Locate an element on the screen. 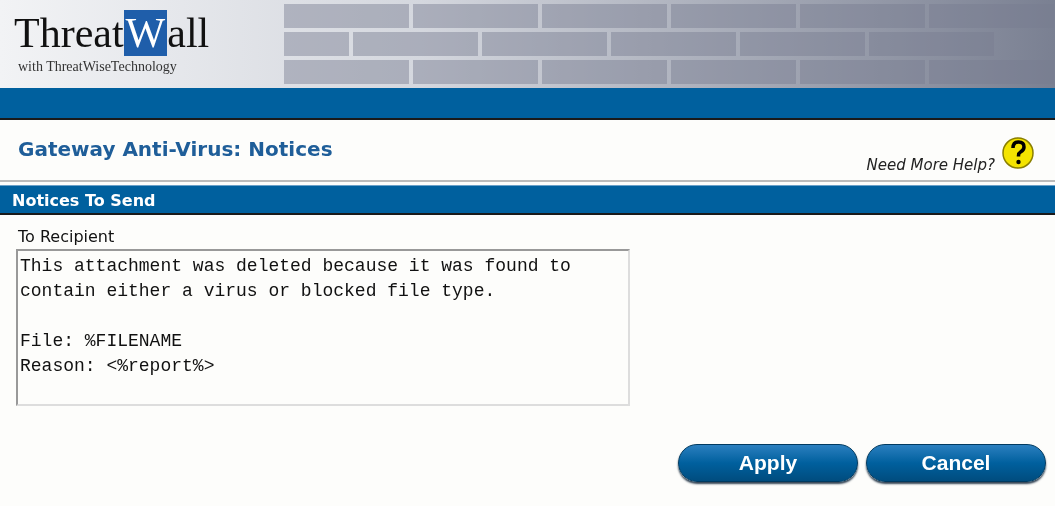 This screenshot has width=1055, height=506. action-button: Cancel is located at coordinates (956, 463).